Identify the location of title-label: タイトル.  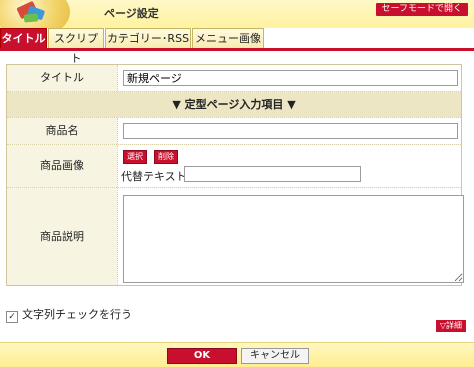
(62, 78).